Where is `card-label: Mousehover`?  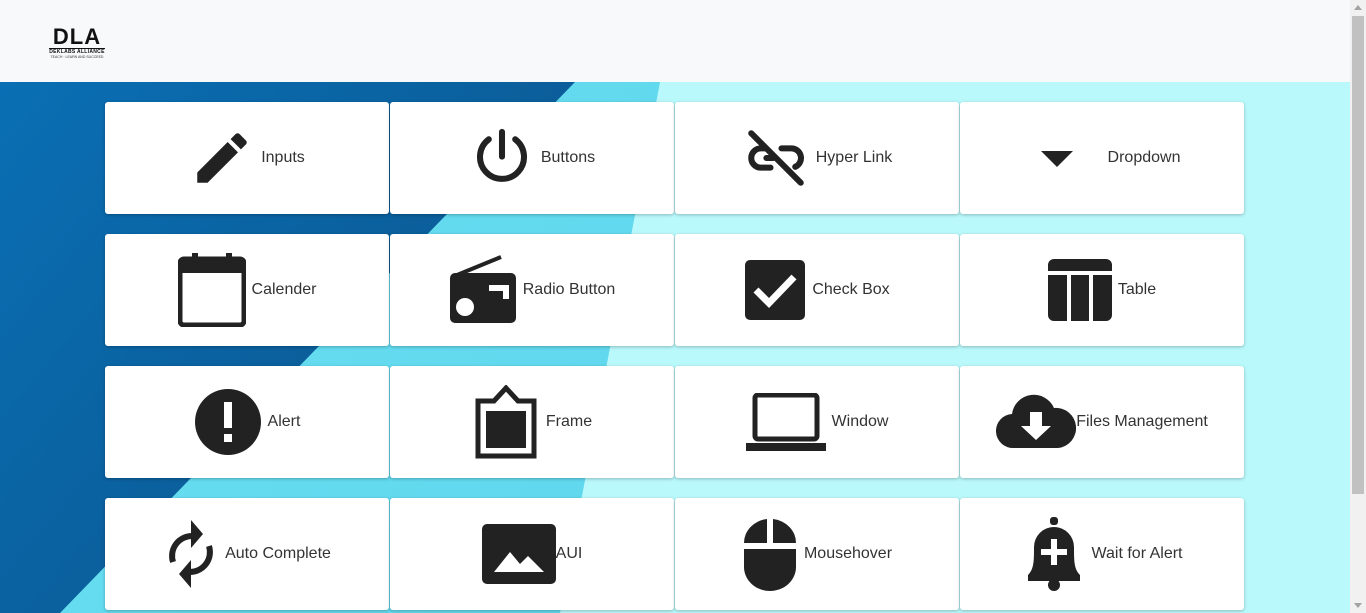 card-label: Mousehover is located at coordinates (848, 553).